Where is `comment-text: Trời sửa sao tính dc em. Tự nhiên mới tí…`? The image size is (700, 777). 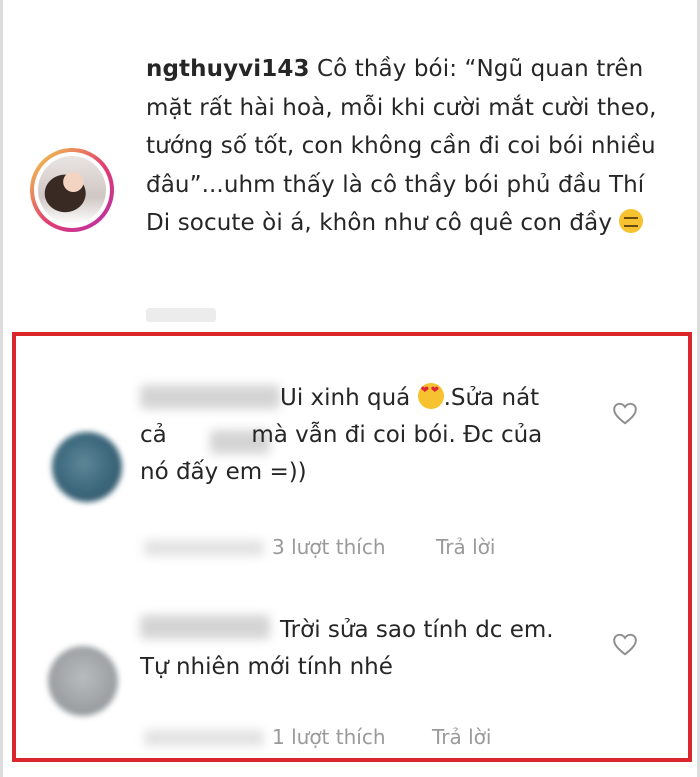
comment-text: Trời sửa sao tính dc em. Tự nhiên mới tí… is located at coordinates (350, 649).